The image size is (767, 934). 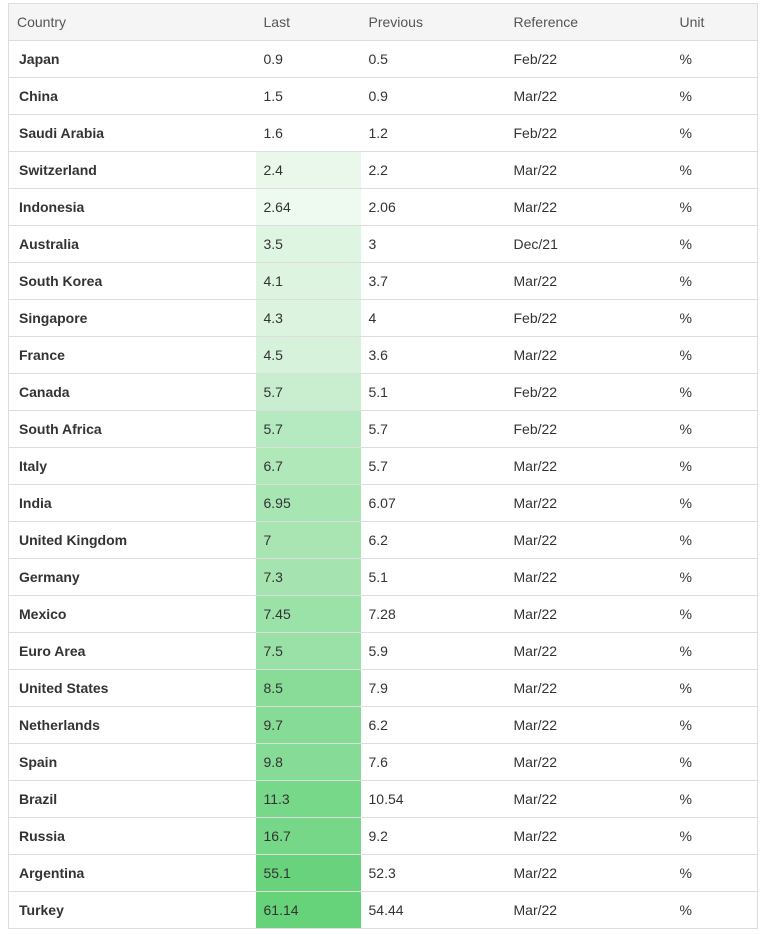 What do you see at coordinates (132, 688) in the screenshot?
I see `country-cell: United States` at bounding box center [132, 688].